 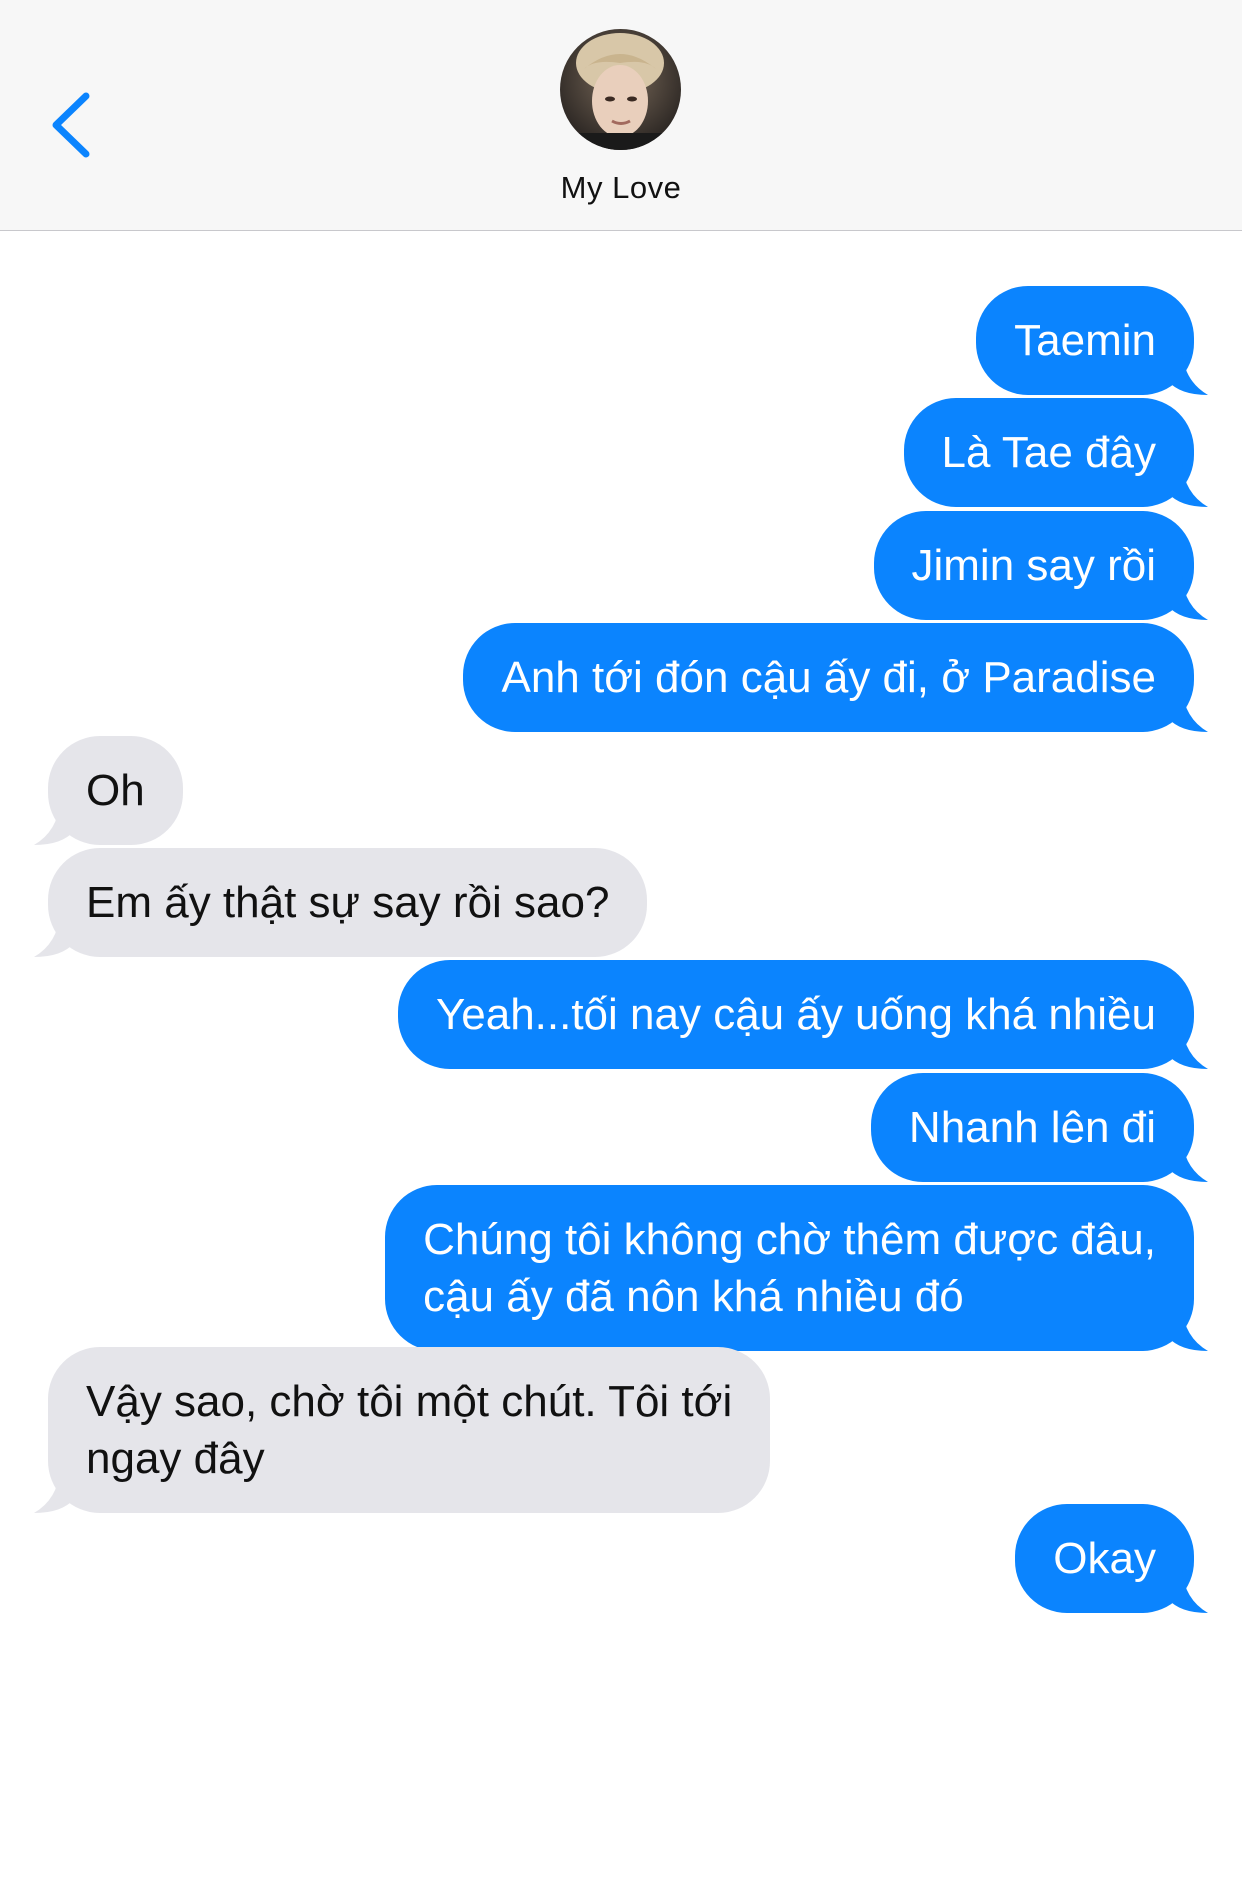 I want to click on sent-message-bubble: Anh tới đón cậu ấy đi, ở Paradise, so click(x=835, y=677).